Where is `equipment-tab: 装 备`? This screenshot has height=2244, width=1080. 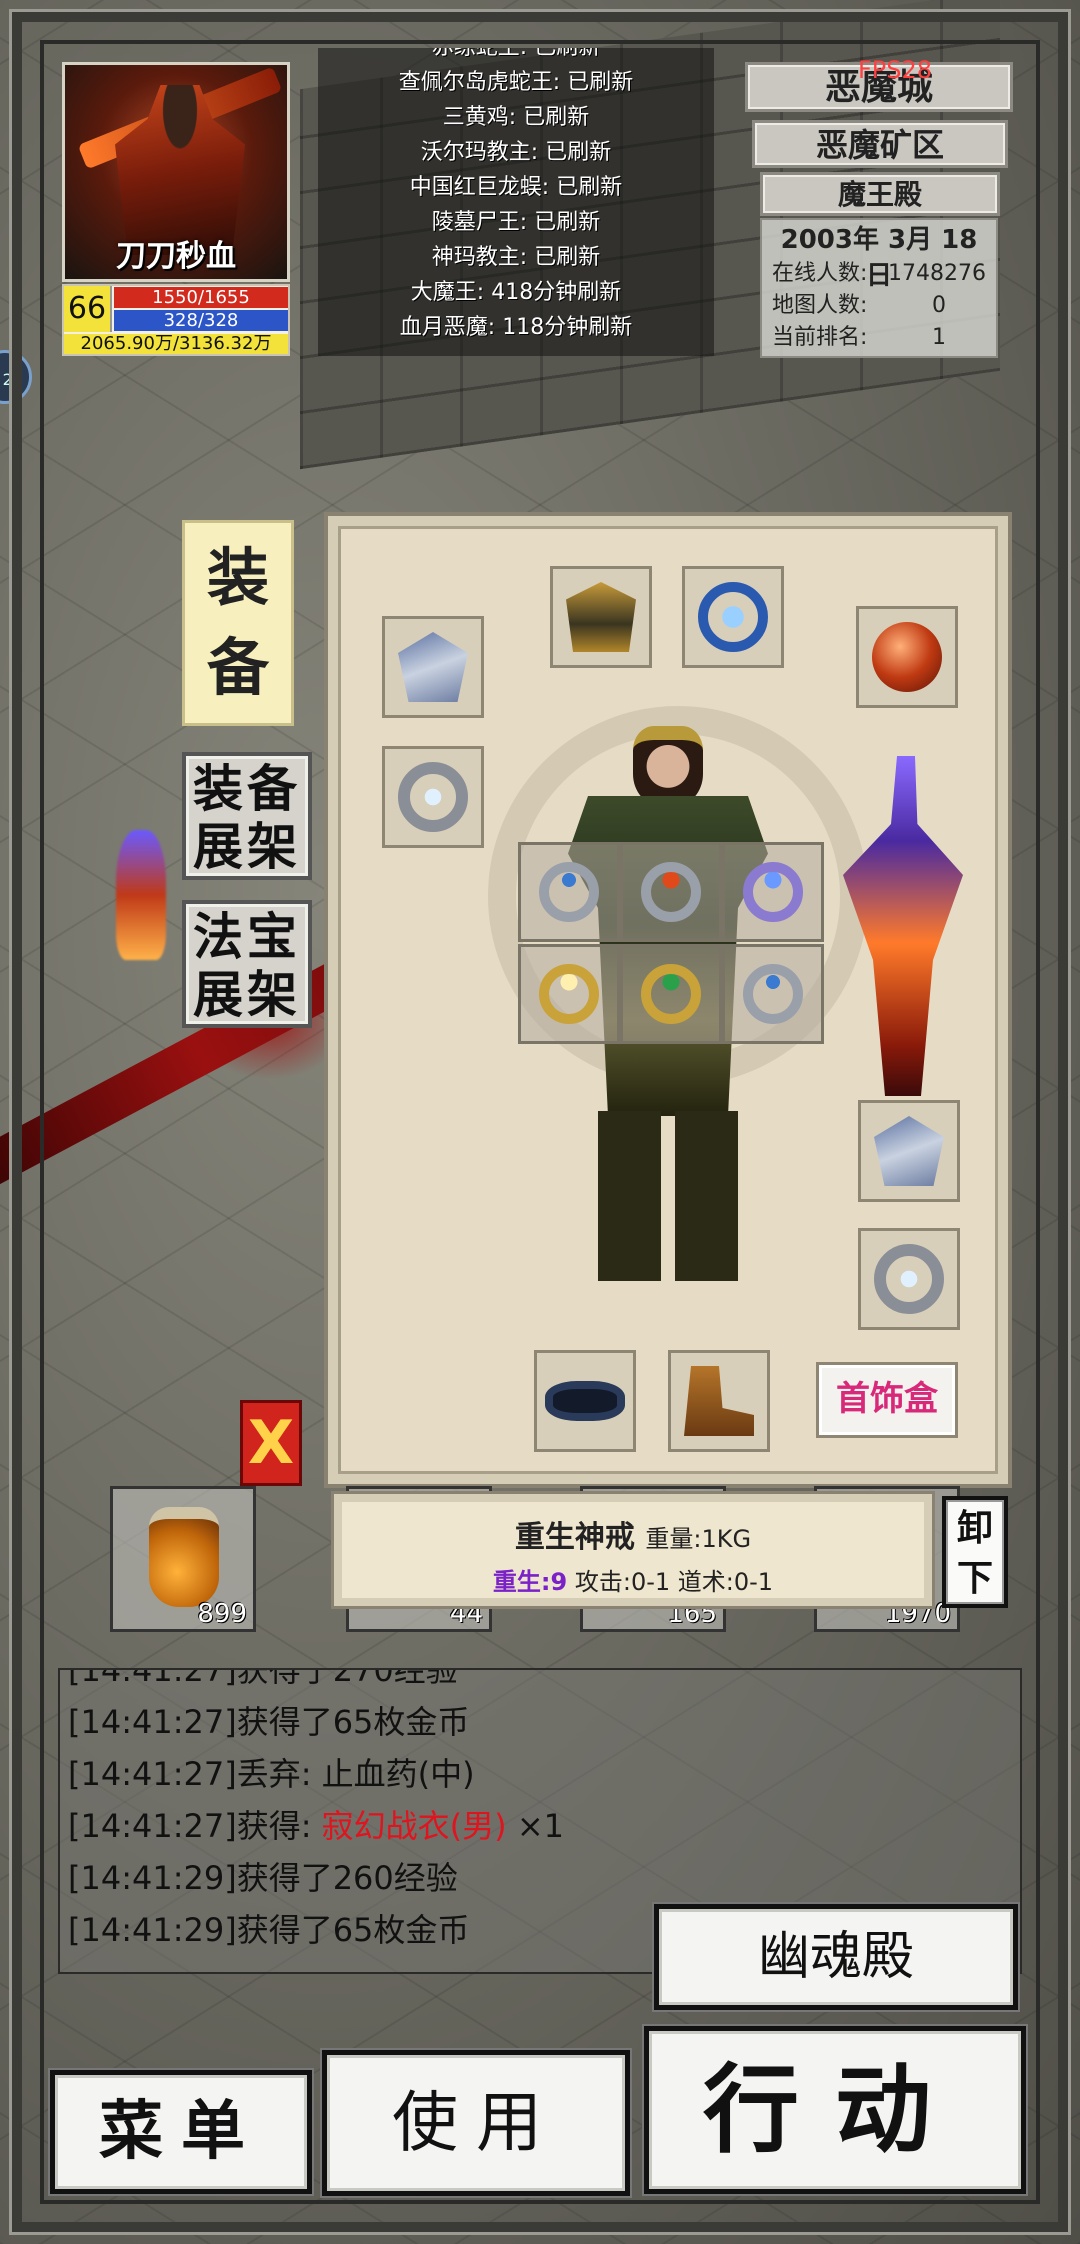 equipment-tab: 装 备 is located at coordinates (238, 623).